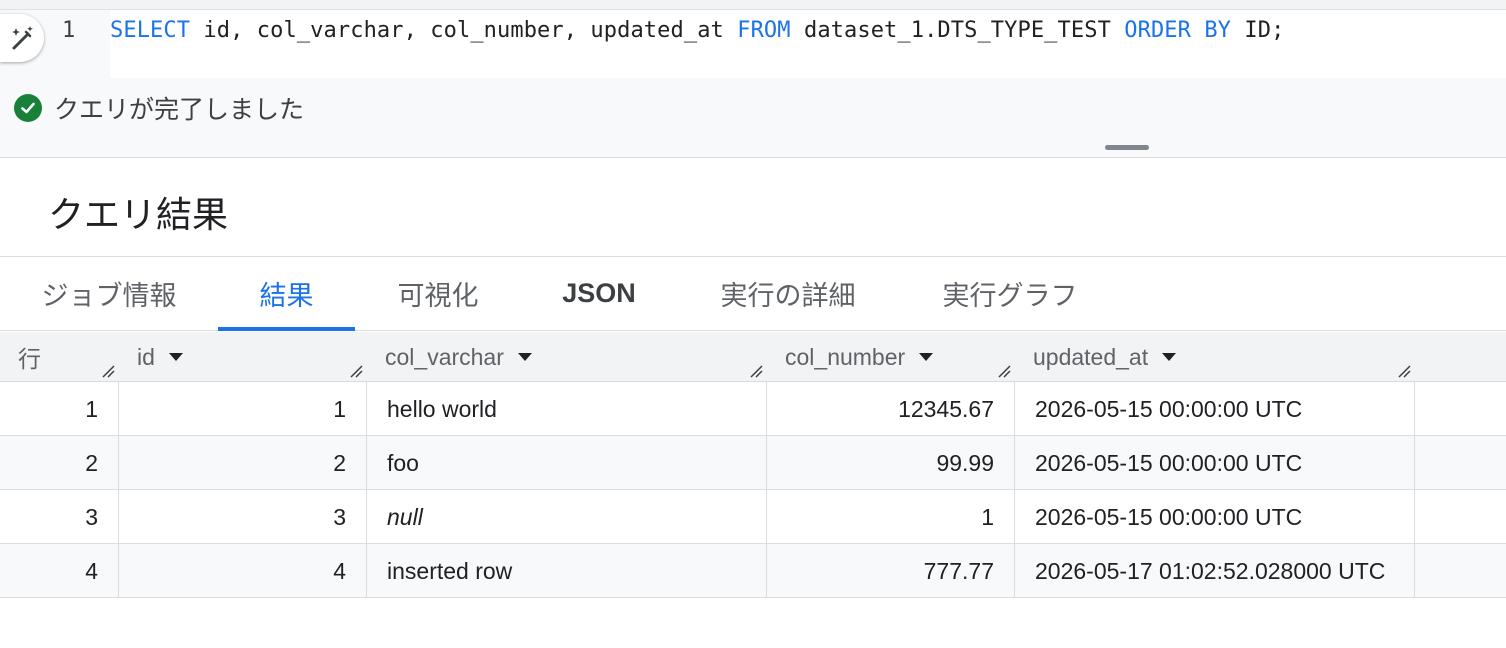 Image resolution: width=1506 pixels, height=648 pixels. Describe the element at coordinates (243, 517) in the screenshot. I see `cell-id: 3` at that location.